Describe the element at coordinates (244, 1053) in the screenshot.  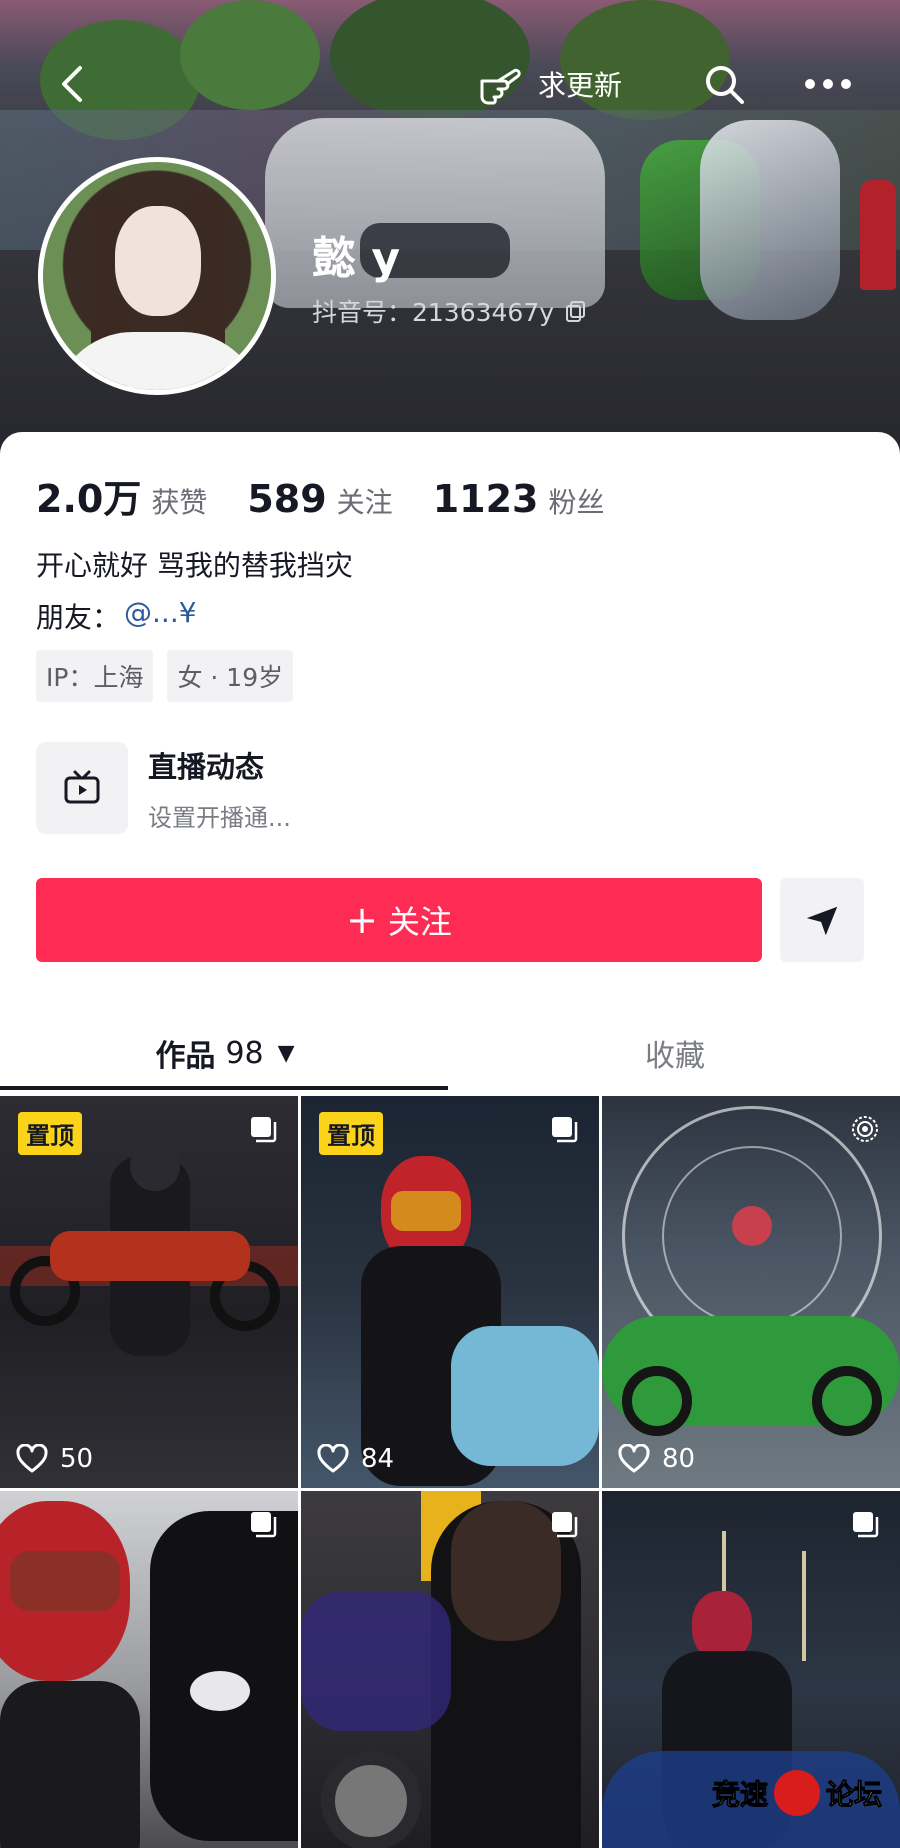
I see `tab-works-count: 98` at that location.